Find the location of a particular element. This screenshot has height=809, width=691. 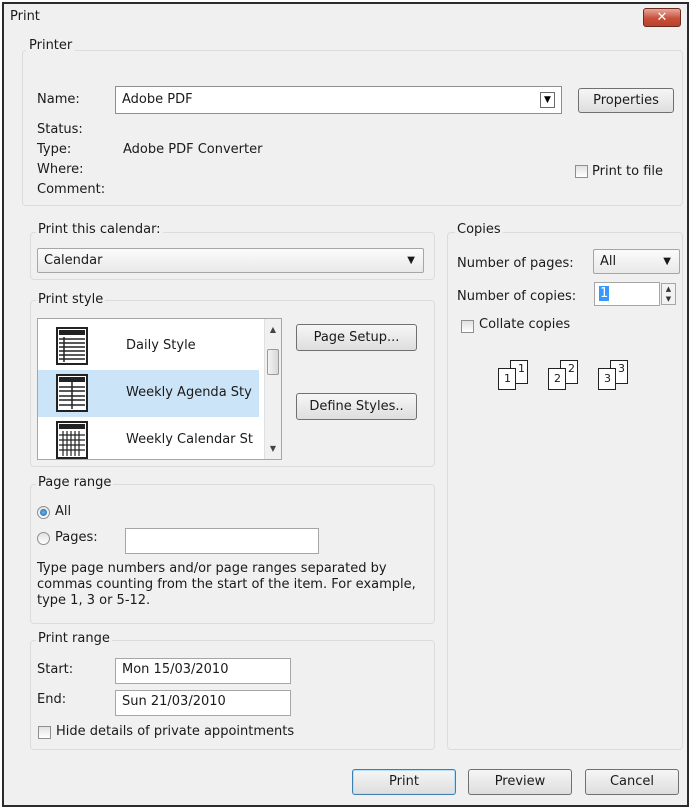

dialog-title: Print is located at coordinates (25, 16).